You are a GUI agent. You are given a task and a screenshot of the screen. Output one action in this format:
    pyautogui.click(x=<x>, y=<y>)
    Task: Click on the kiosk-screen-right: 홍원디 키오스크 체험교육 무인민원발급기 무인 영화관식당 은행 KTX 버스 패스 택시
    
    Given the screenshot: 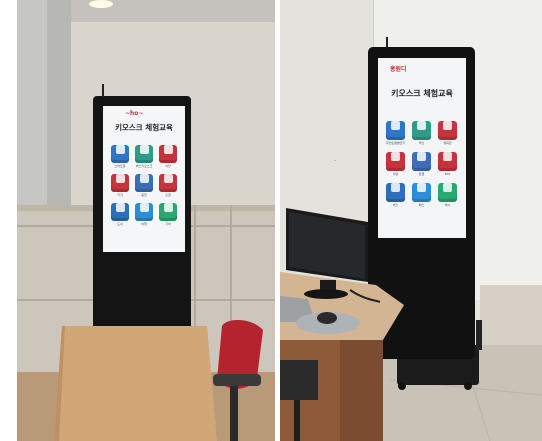 What is the action you would take?
    pyautogui.click(x=422, y=148)
    